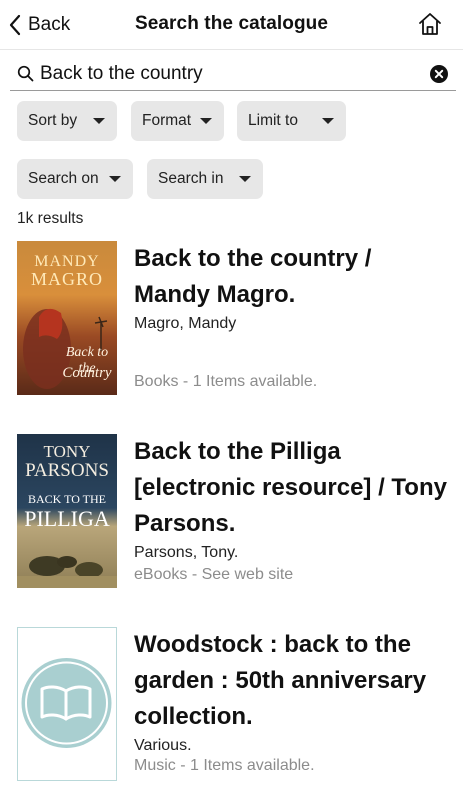  I want to click on search-in-label: Search in, so click(191, 178).